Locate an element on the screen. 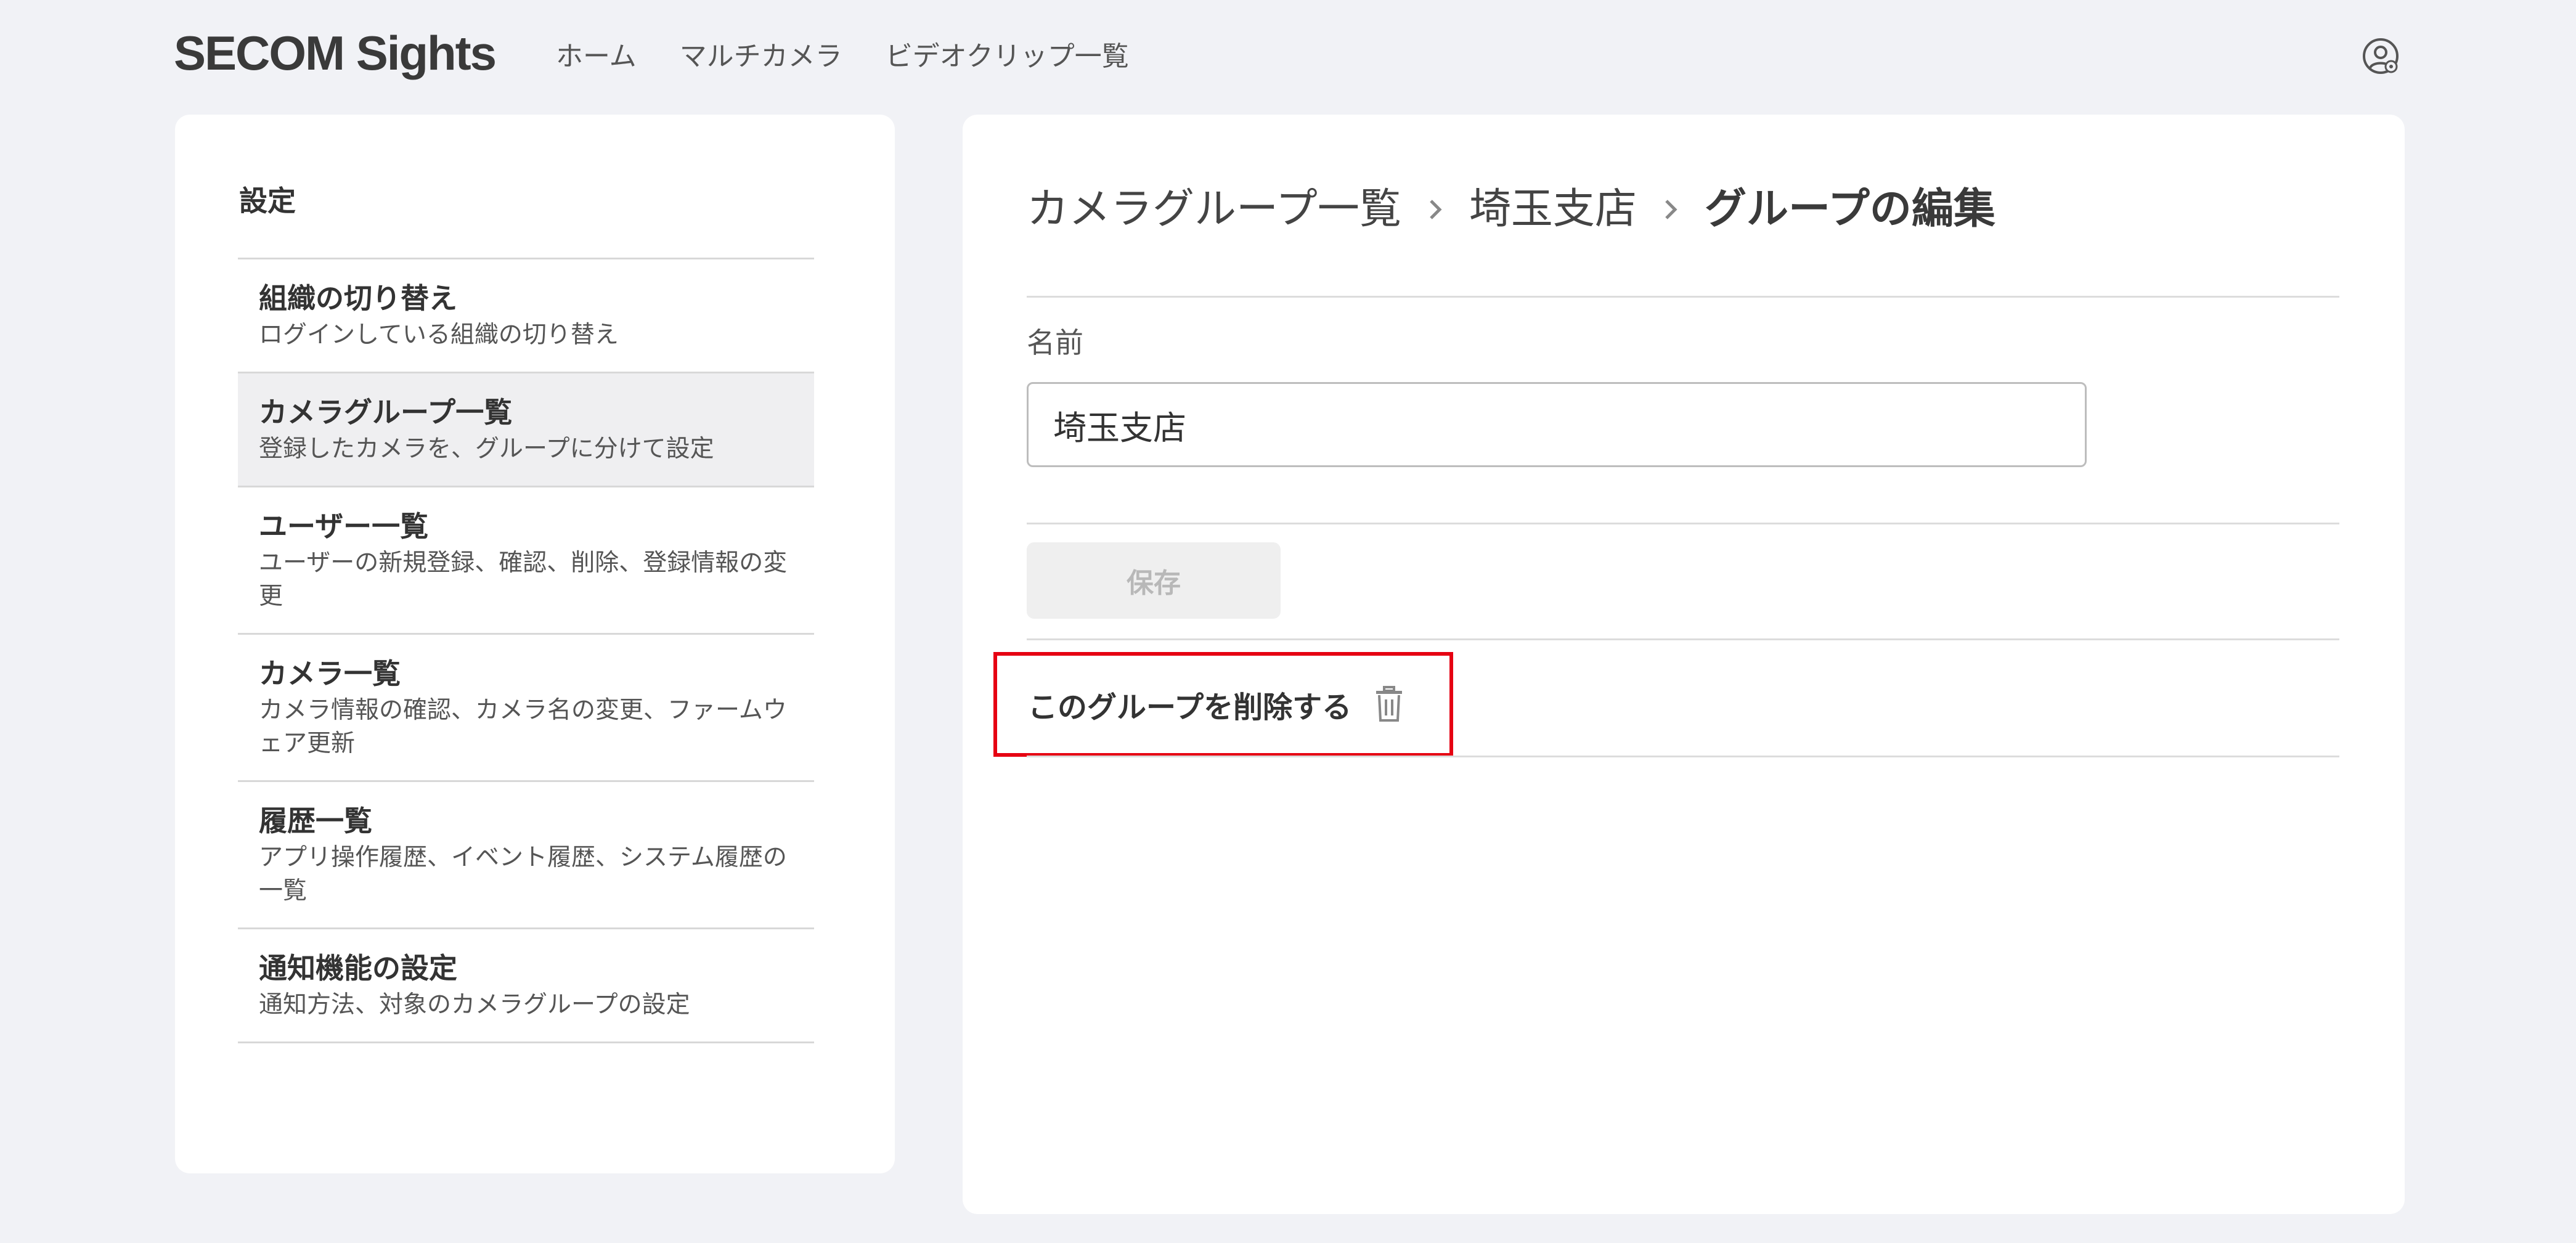  menu-item-desc: 登録したカメラを、グループに分けて設定 is located at coordinates (487, 449).